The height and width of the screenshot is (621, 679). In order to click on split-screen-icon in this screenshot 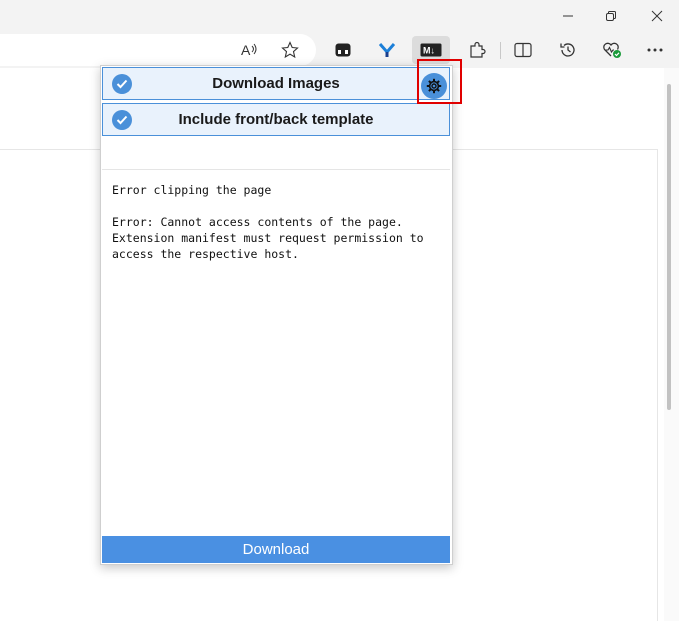, I will do `click(523, 50)`.